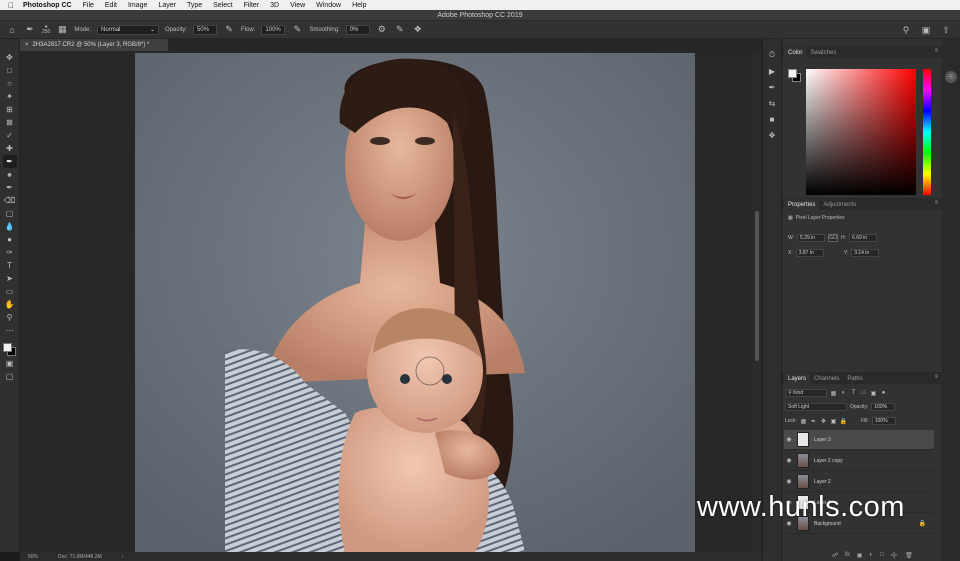  I want to click on clone-stamp-tool-icon: ♠, so click(10, 174).